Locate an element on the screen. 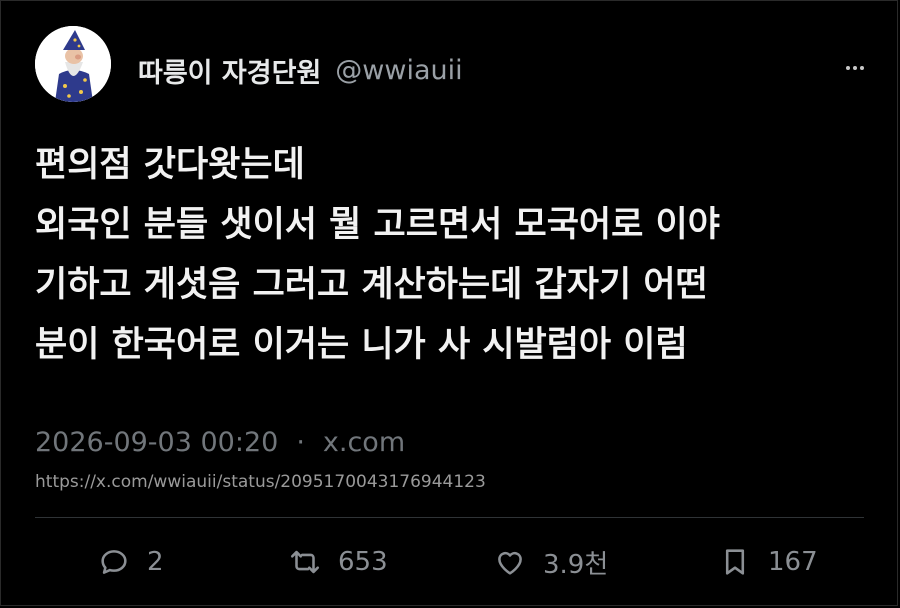 This screenshot has width=900, height=608. tweet-source: x.com is located at coordinates (364, 442).